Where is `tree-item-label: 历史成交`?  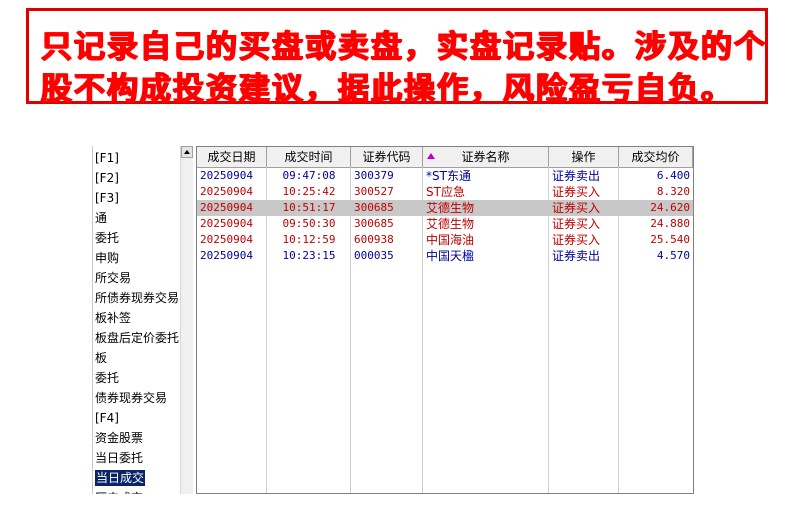 tree-item-label: 历史成交 is located at coordinates (119, 492).